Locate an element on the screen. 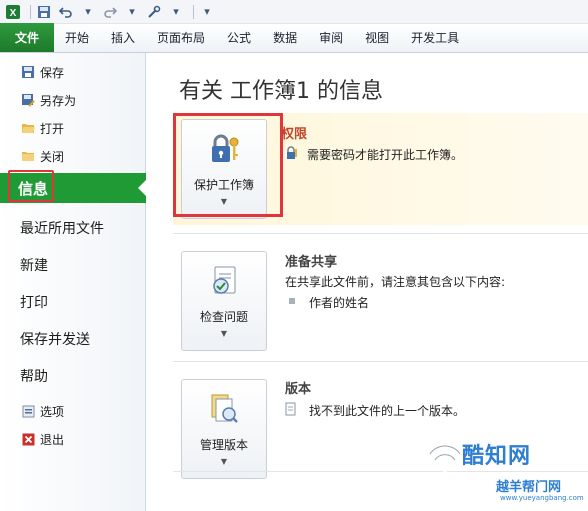  tab-view: 视图 is located at coordinates (377, 37).